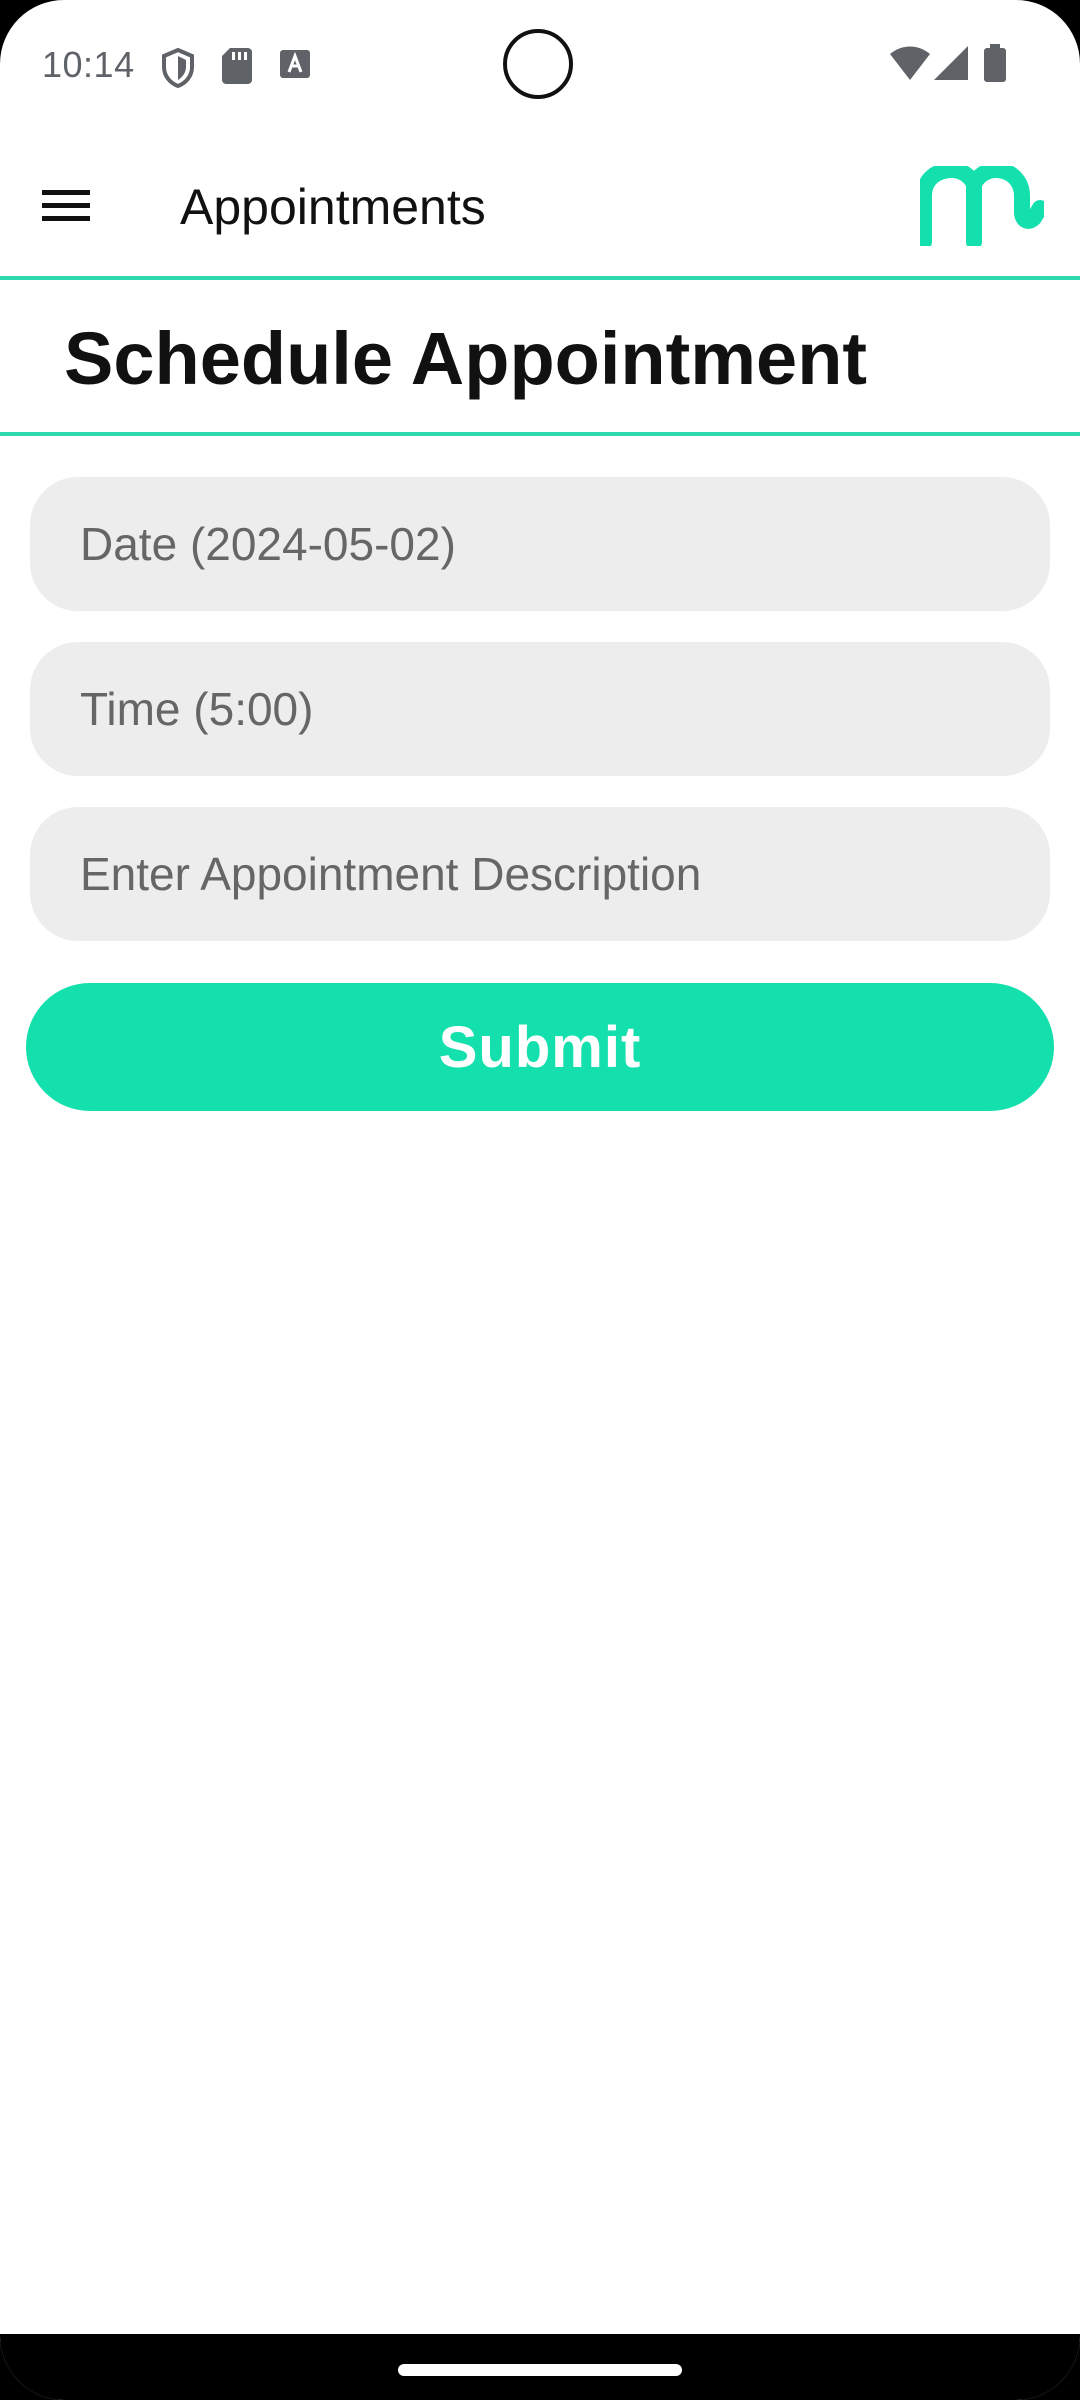 The image size is (1080, 2400). What do you see at coordinates (333, 207) in the screenshot?
I see `page-title: Appointments` at bounding box center [333, 207].